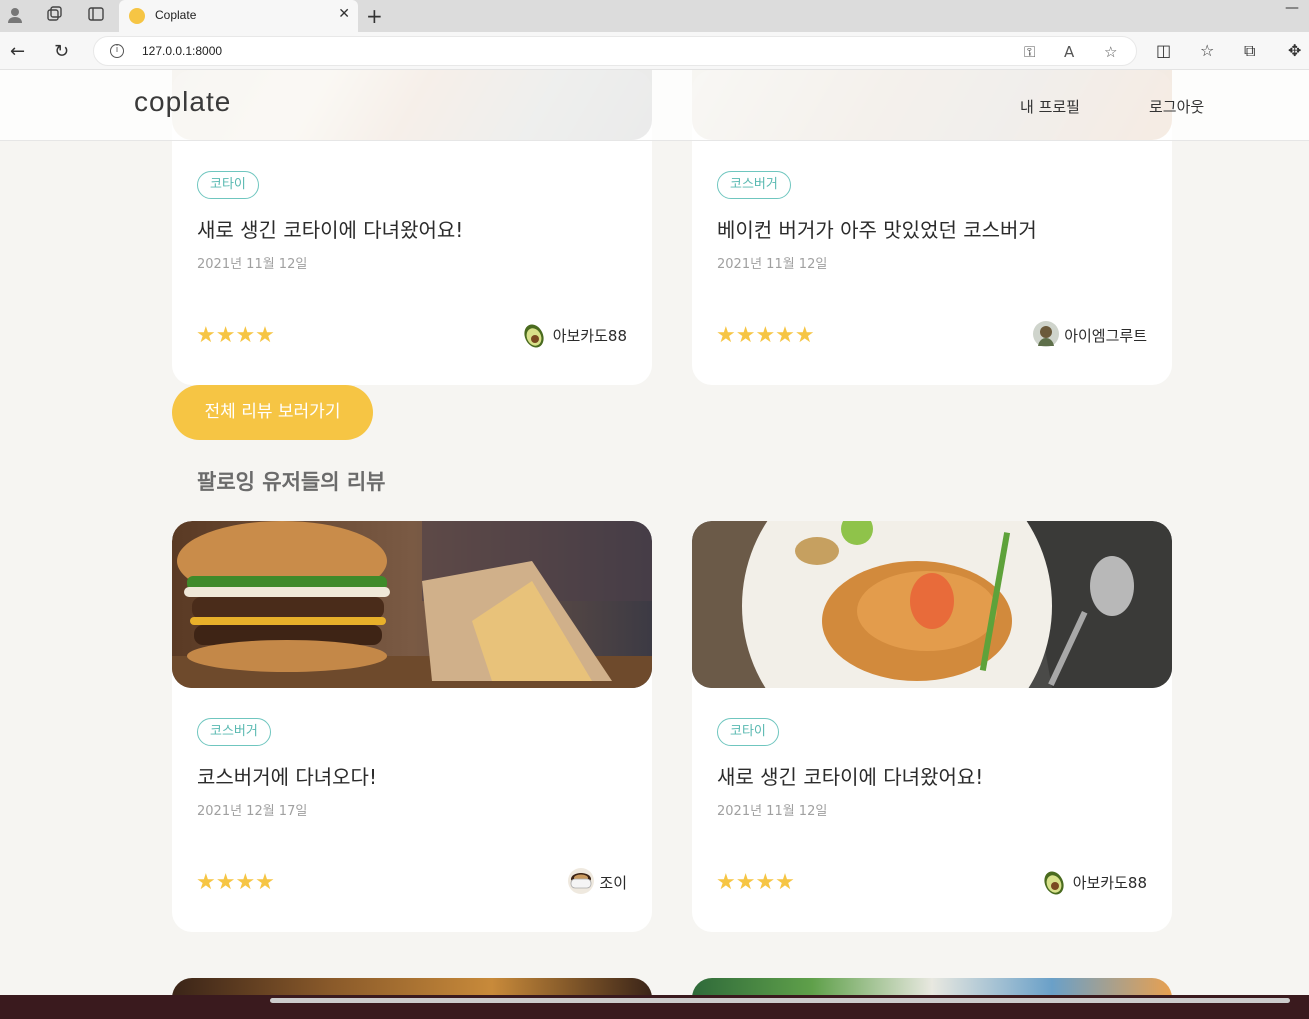 This screenshot has width=1309, height=1019. I want to click on split-screen-icon: ◫, so click(1163, 50).